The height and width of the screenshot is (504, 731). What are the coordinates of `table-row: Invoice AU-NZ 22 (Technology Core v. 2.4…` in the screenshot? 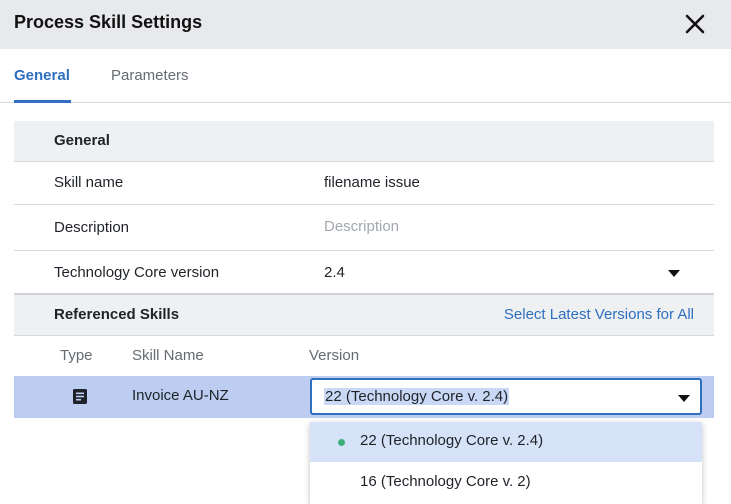 It's located at (364, 397).